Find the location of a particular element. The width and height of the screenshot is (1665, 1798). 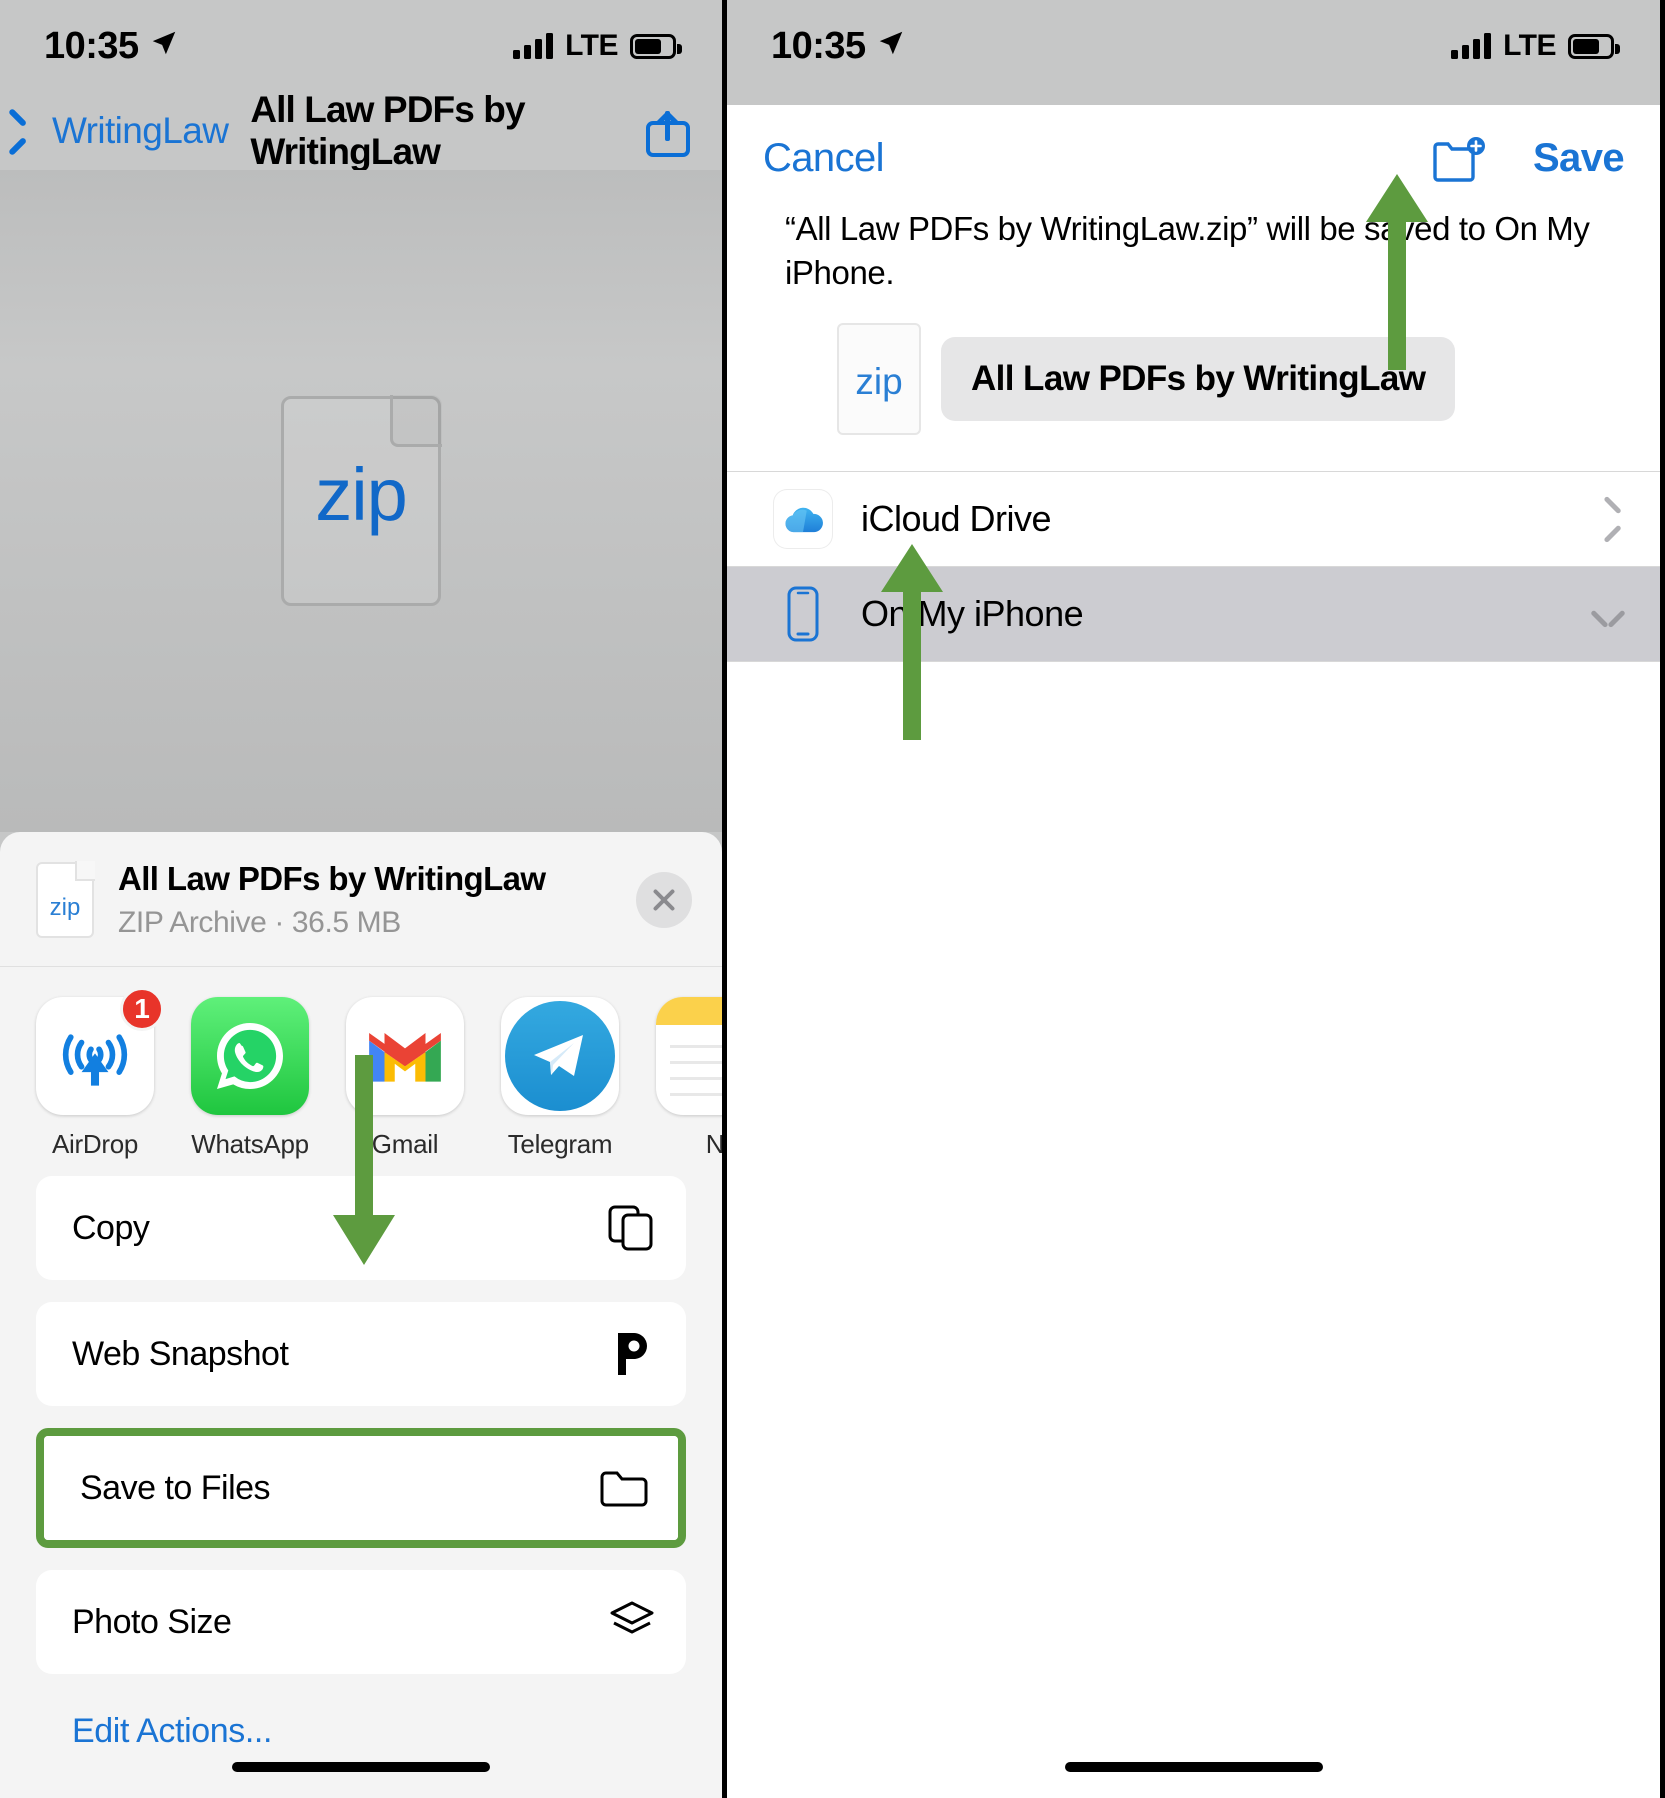

share-file-title: All Law PDFs by WritingLaw is located at coordinates (332, 878).